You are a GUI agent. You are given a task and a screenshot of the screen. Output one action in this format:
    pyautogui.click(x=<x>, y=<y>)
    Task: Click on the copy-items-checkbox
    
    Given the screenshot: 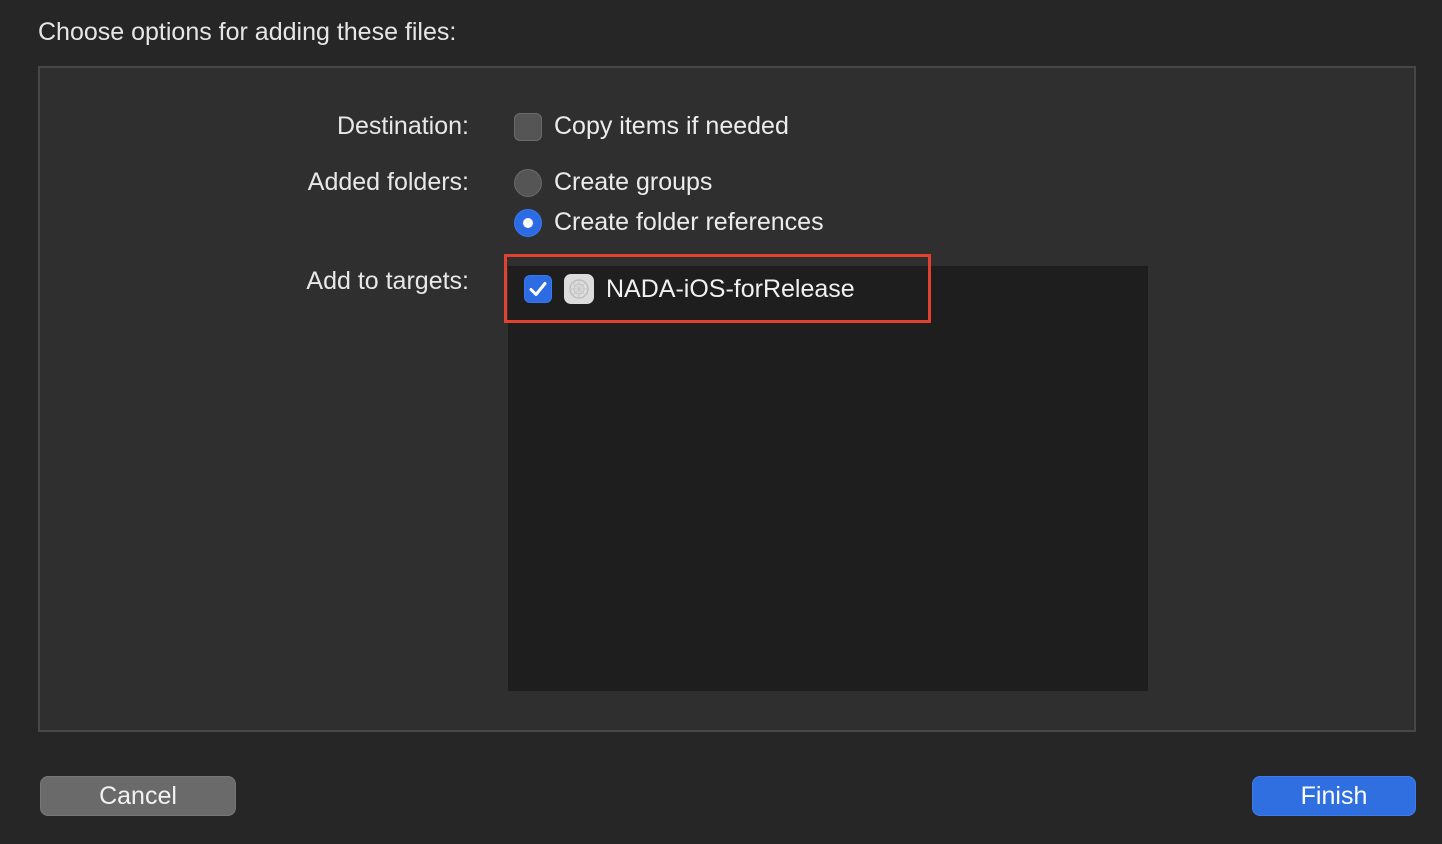 What is the action you would take?
    pyautogui.click(x=528, y=126)
    